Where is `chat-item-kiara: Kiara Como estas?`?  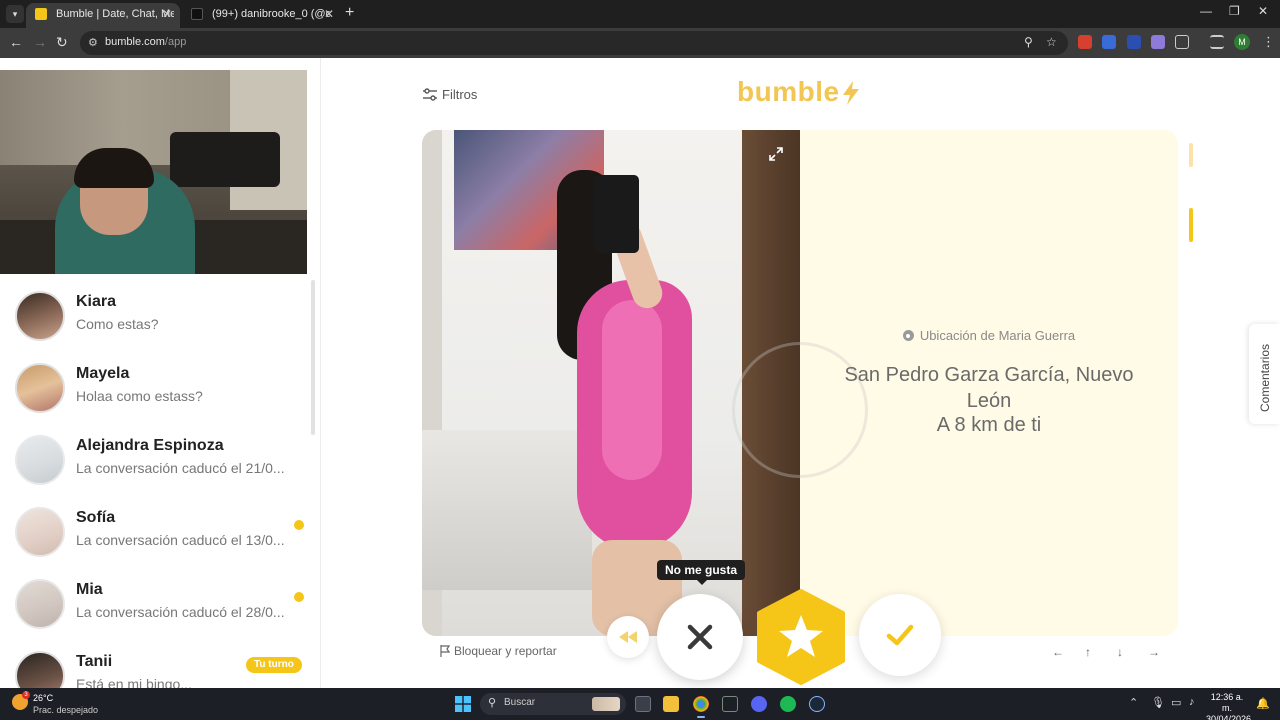
chat-item-kiara: Kiara Como estas? is located at coordinates (160, 316).